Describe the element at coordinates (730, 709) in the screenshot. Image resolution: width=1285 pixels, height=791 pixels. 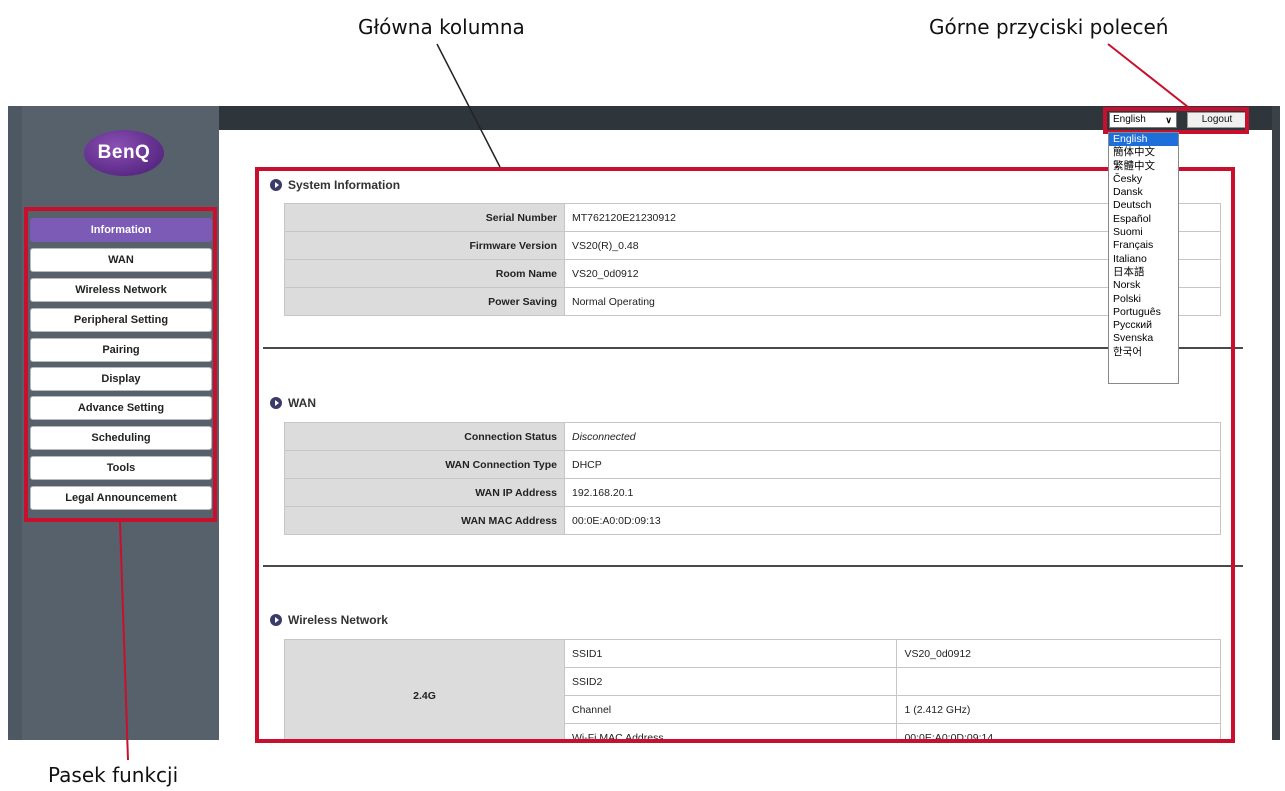
I see `row-label: Channel` at that location.